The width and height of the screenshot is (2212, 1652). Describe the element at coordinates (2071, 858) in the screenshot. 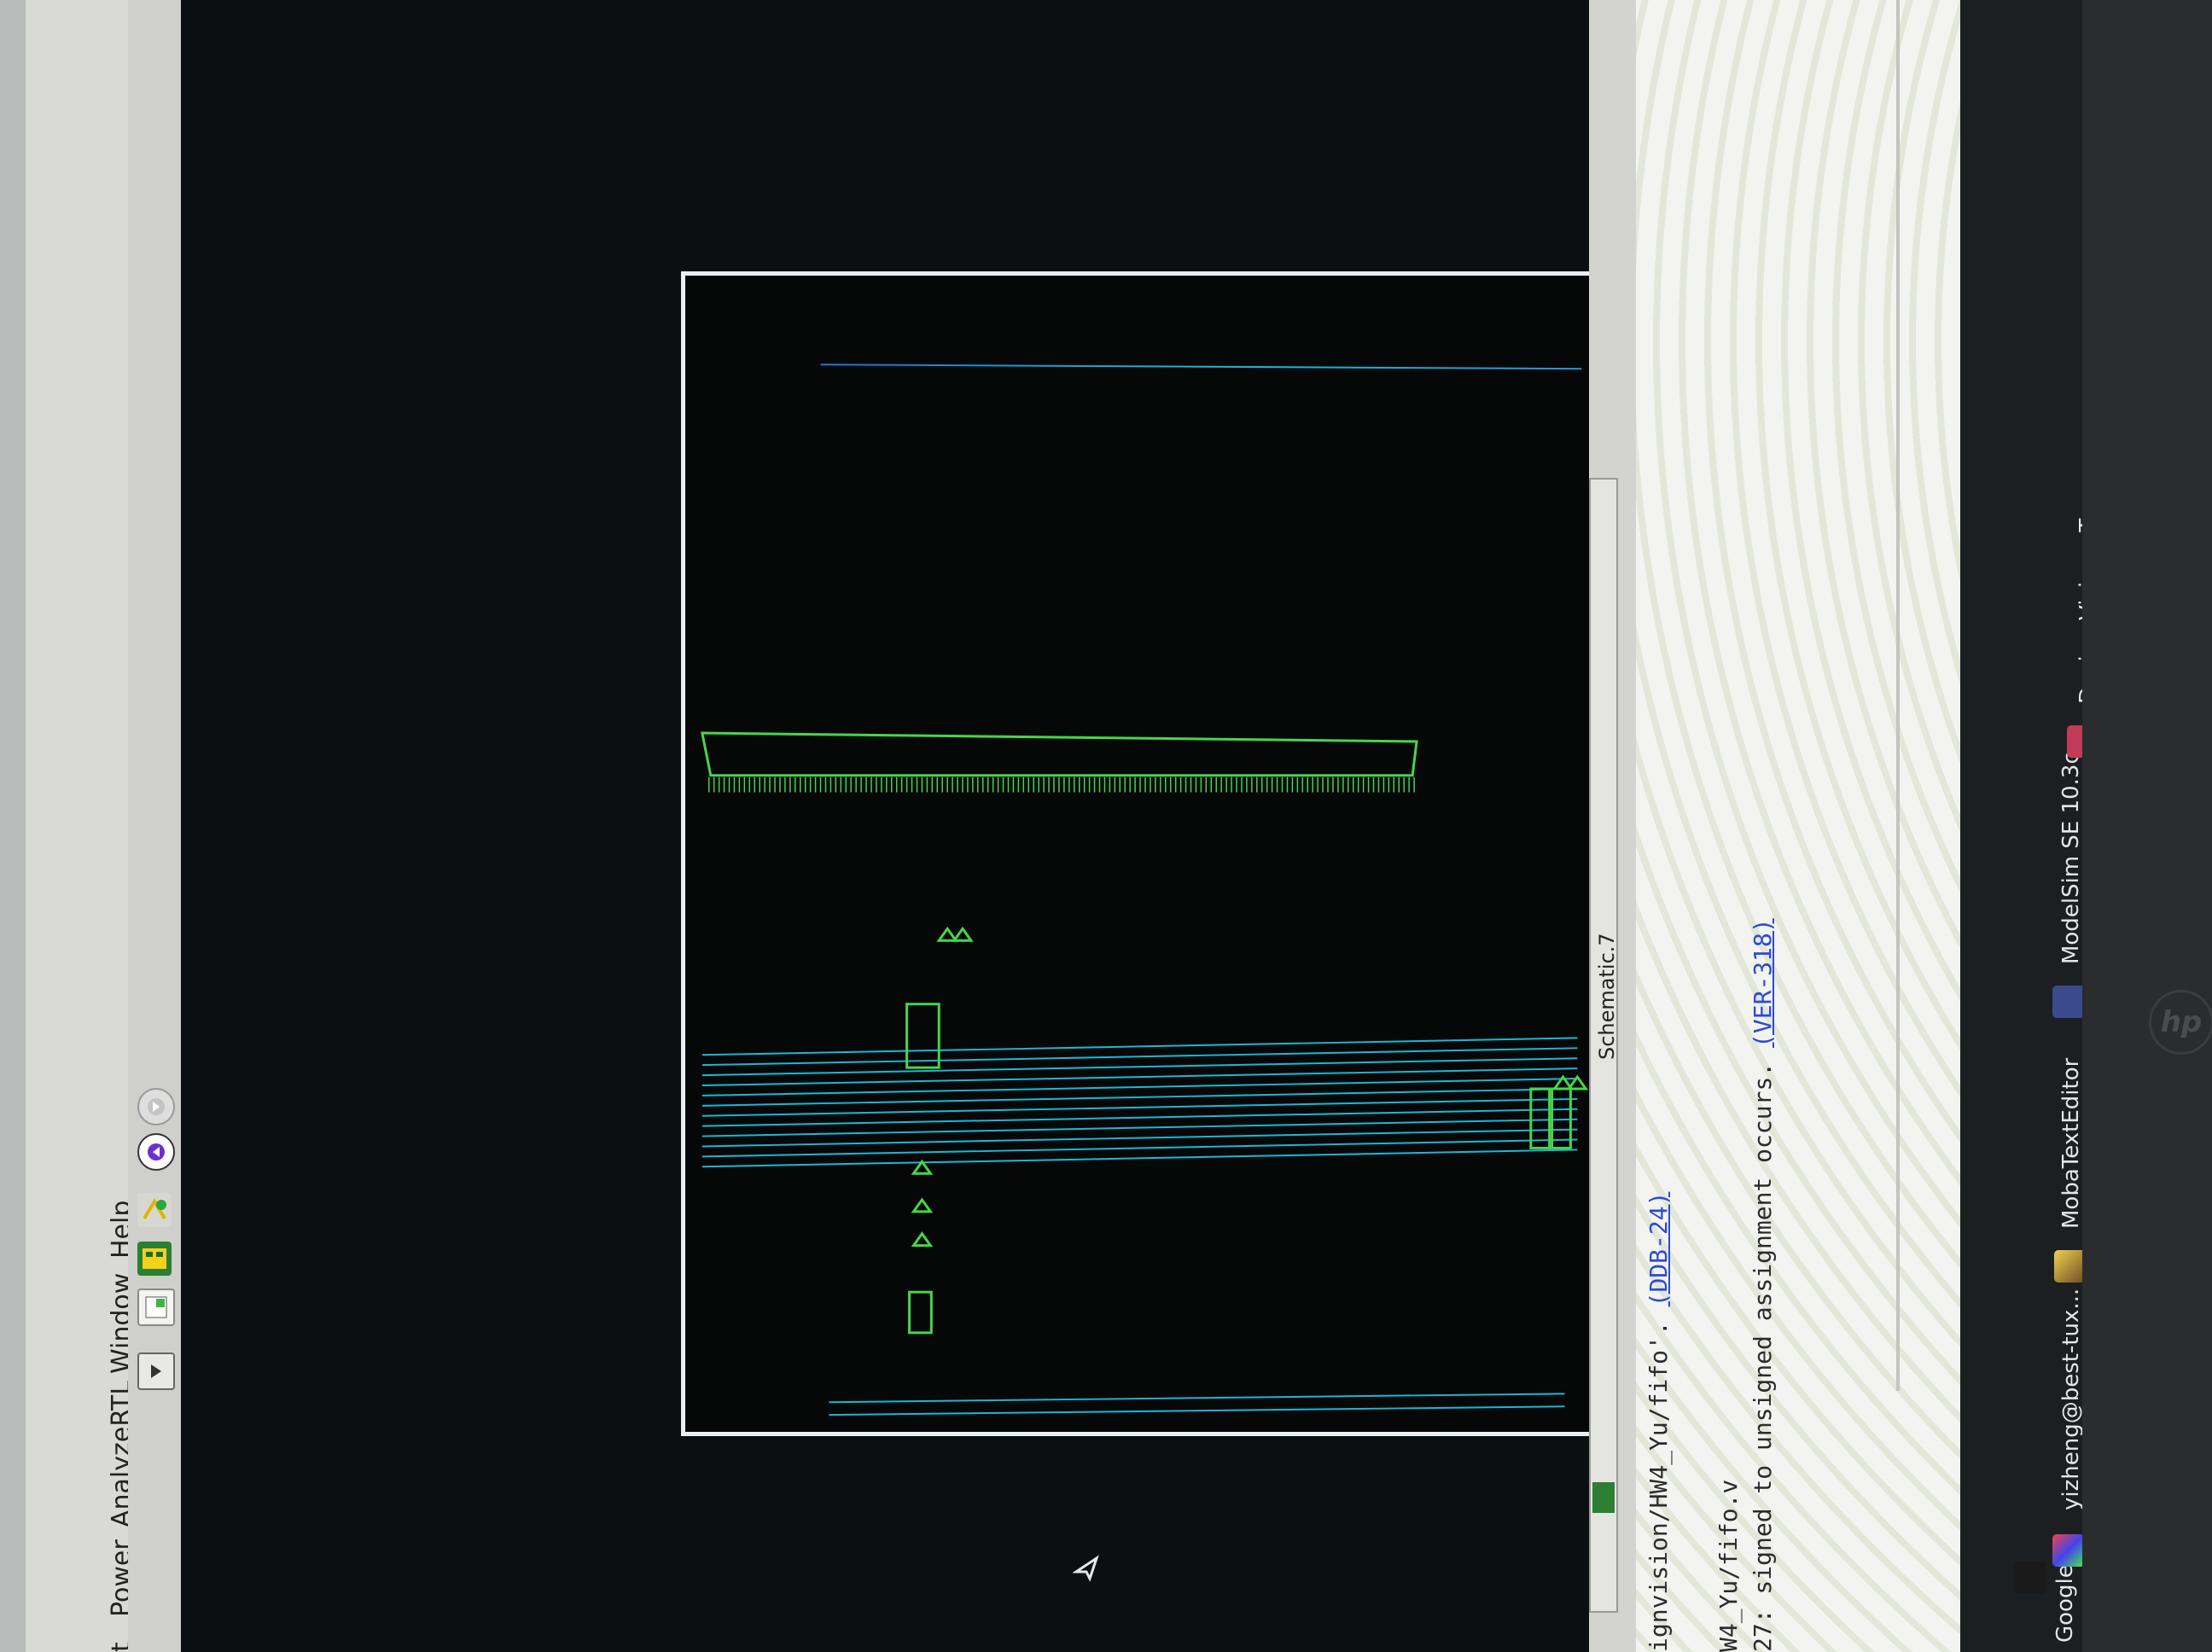

I see `taskbar-item-modelsim: ModelSim SE 10.3c` at that location.